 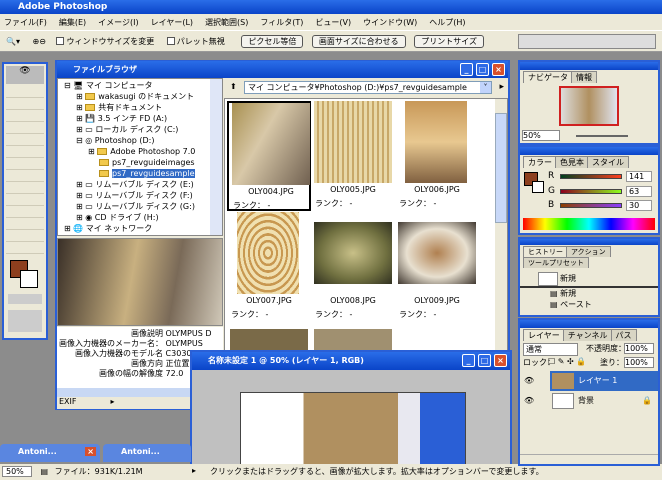 I want to click on palette-well, so click(x=587, y=41).